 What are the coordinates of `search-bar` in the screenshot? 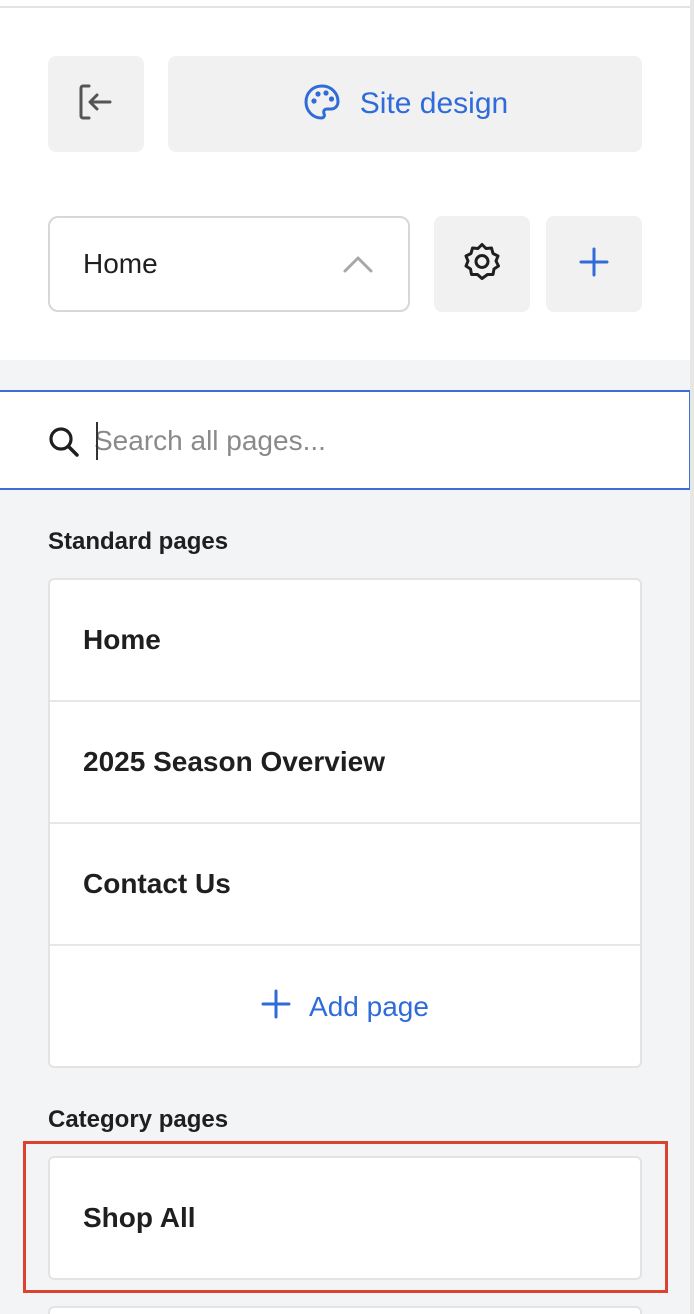 It's located at (345, 440).